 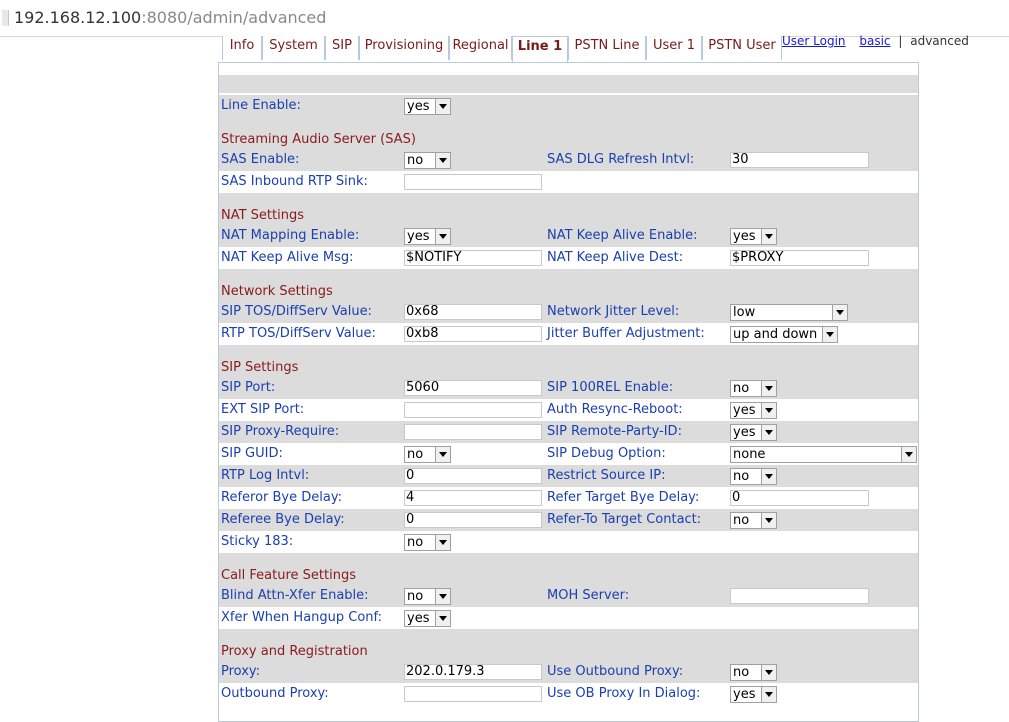 I want to click on tab-pstn-user: PSTN User, so click(x=742, y=48).